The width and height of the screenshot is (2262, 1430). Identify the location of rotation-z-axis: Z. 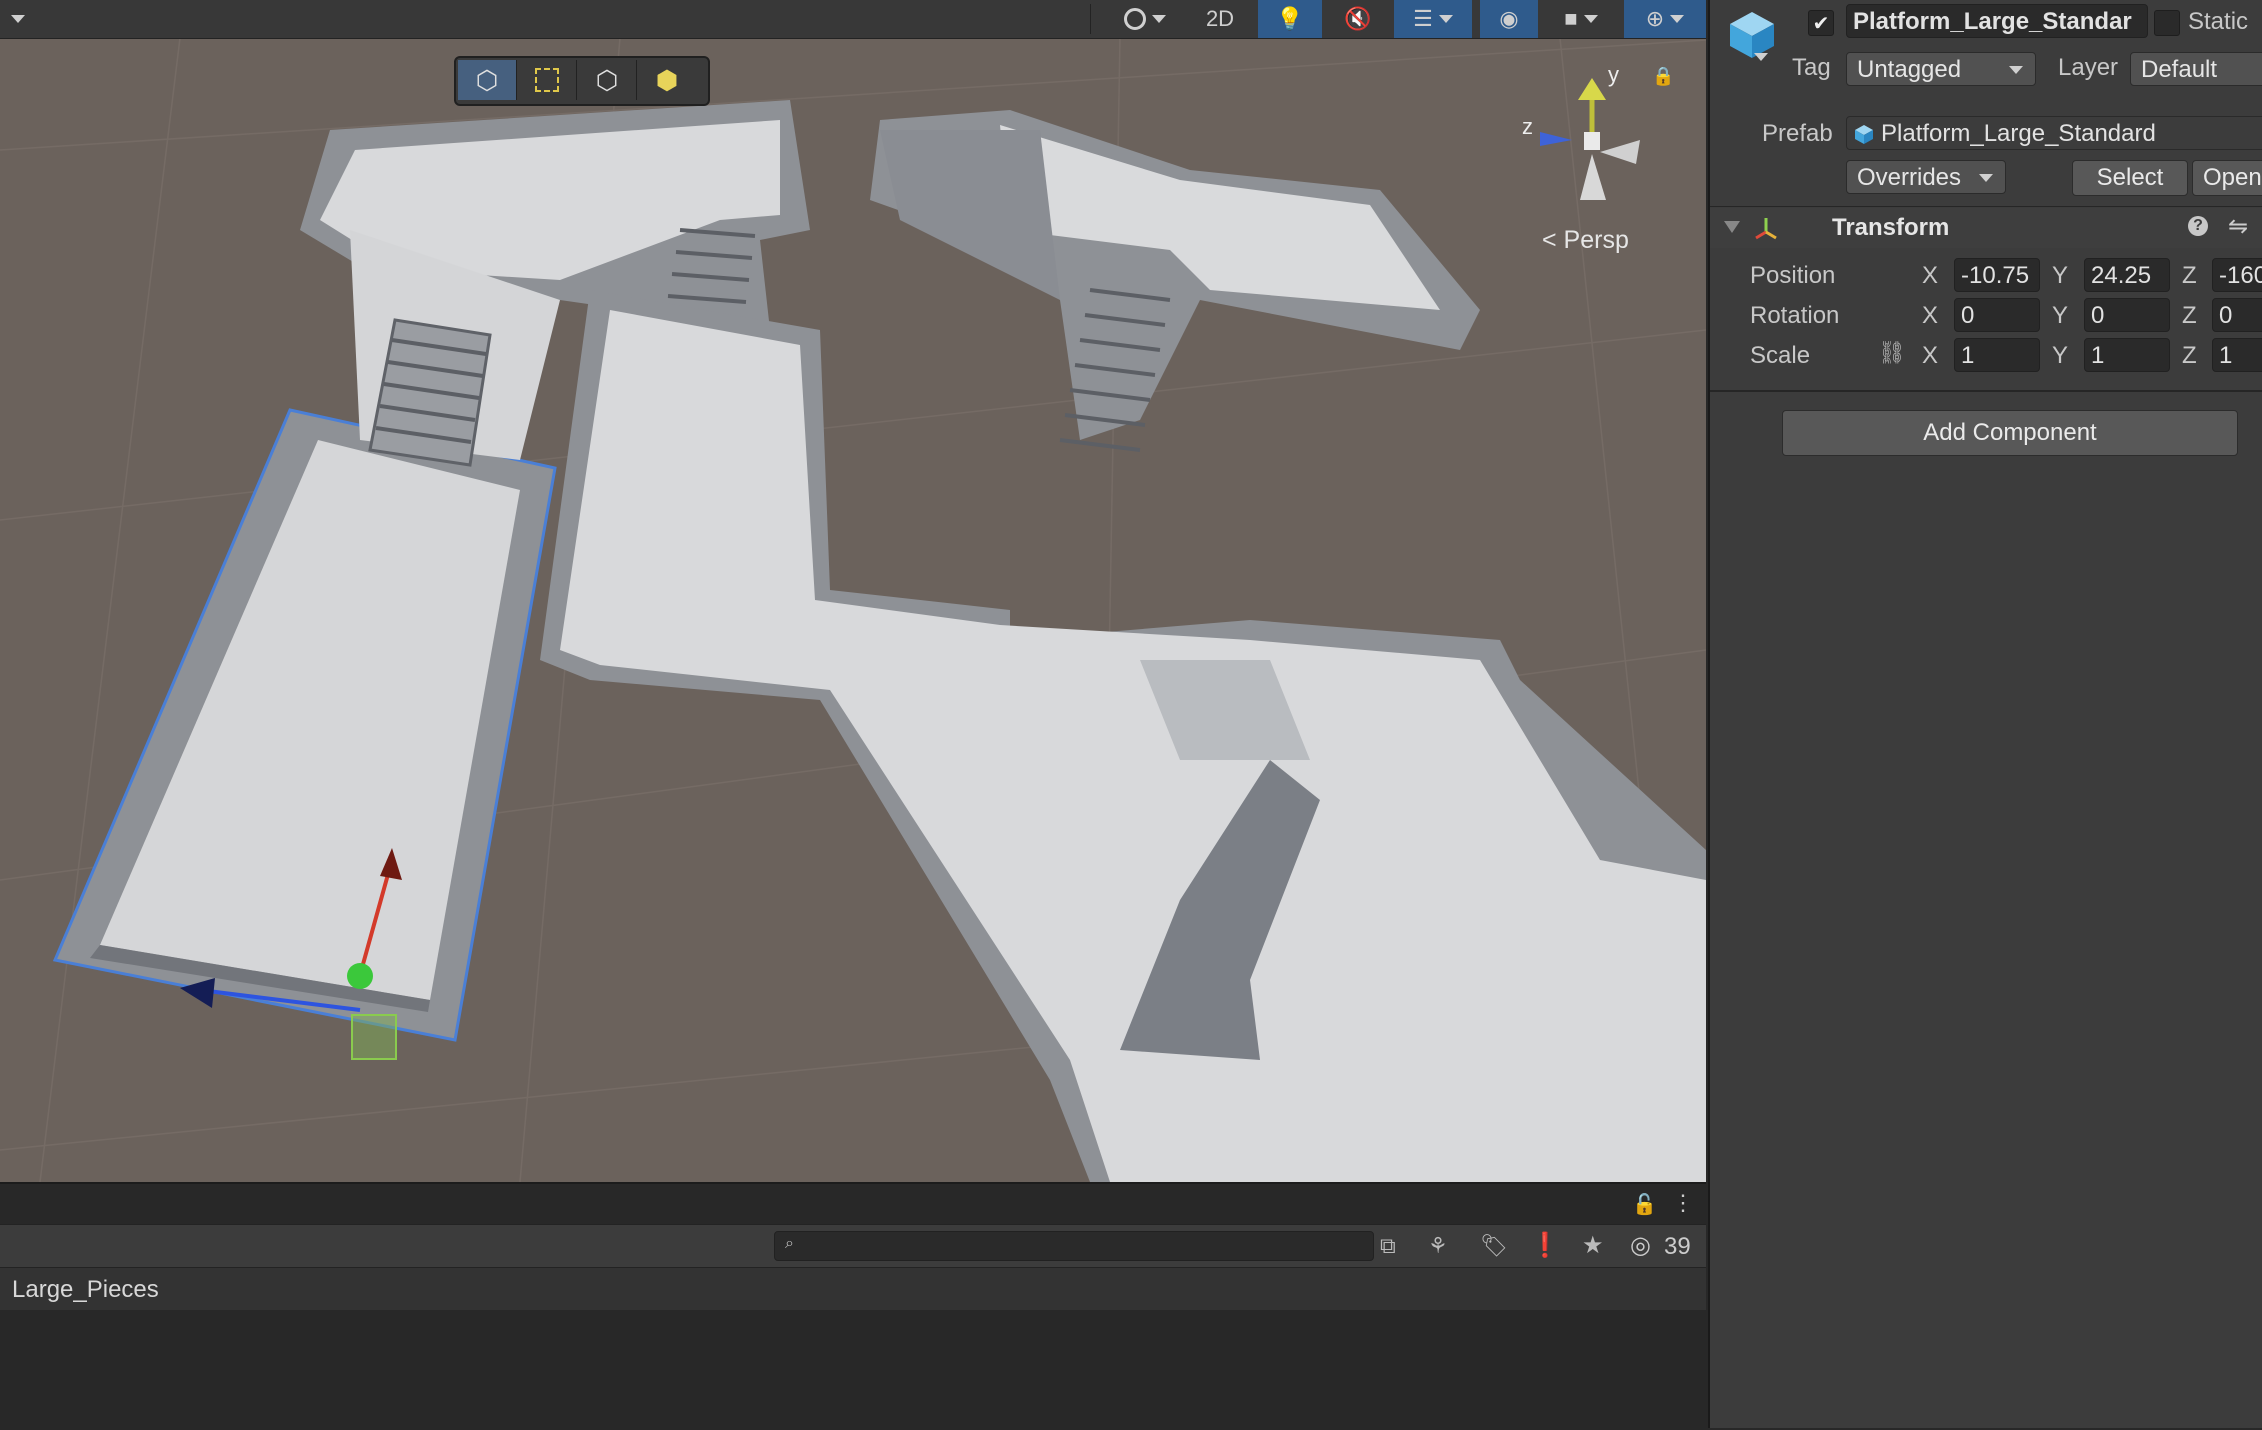
(2189, 315).